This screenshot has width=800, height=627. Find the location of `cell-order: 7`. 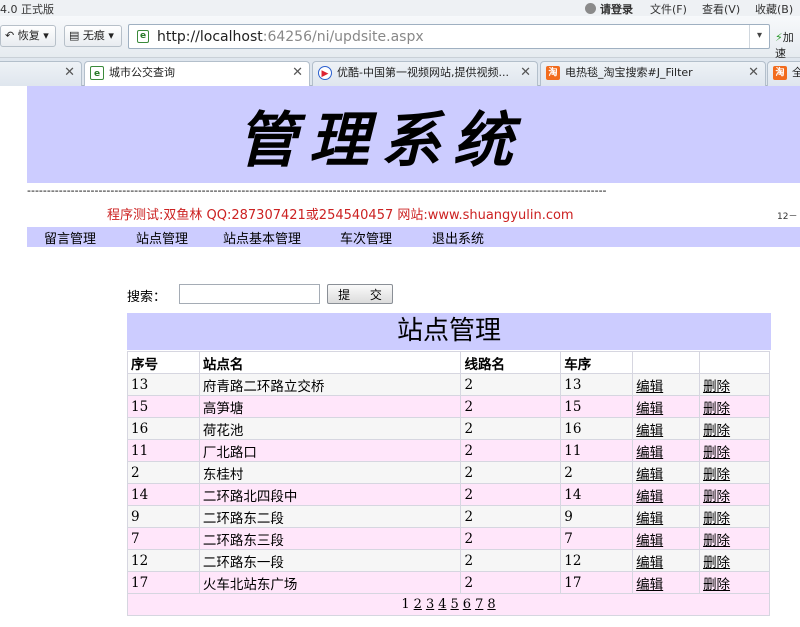

cell-order: 7 is located at coordinates (597, 538).